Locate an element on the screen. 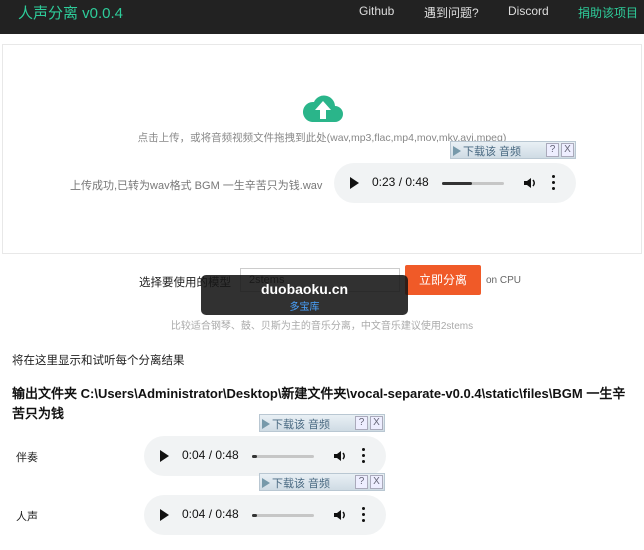 The image size is (644, 550). device-label: on CPU is located at coordinates (504, 280).